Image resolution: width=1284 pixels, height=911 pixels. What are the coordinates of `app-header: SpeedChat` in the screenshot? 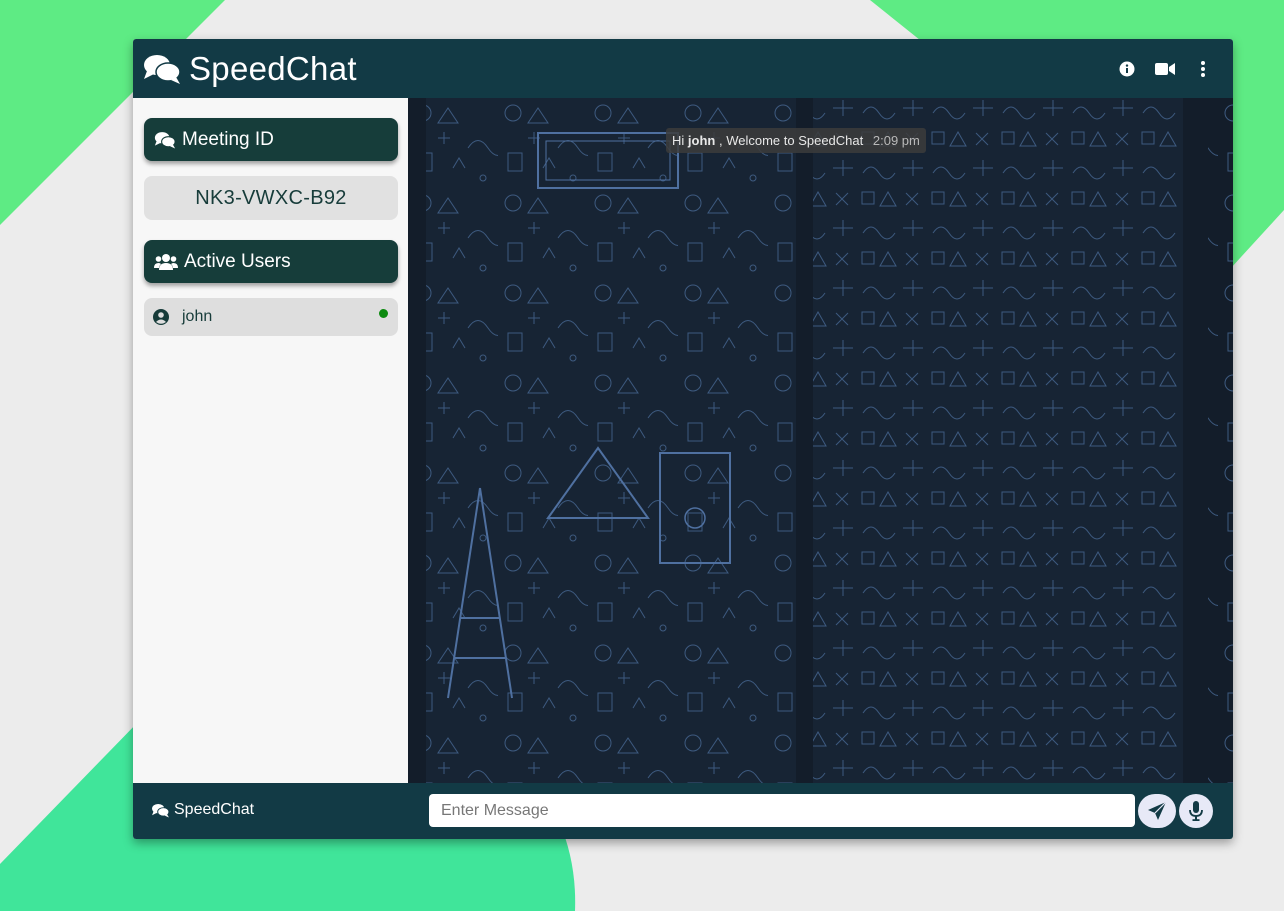 It's located at (683, 68).